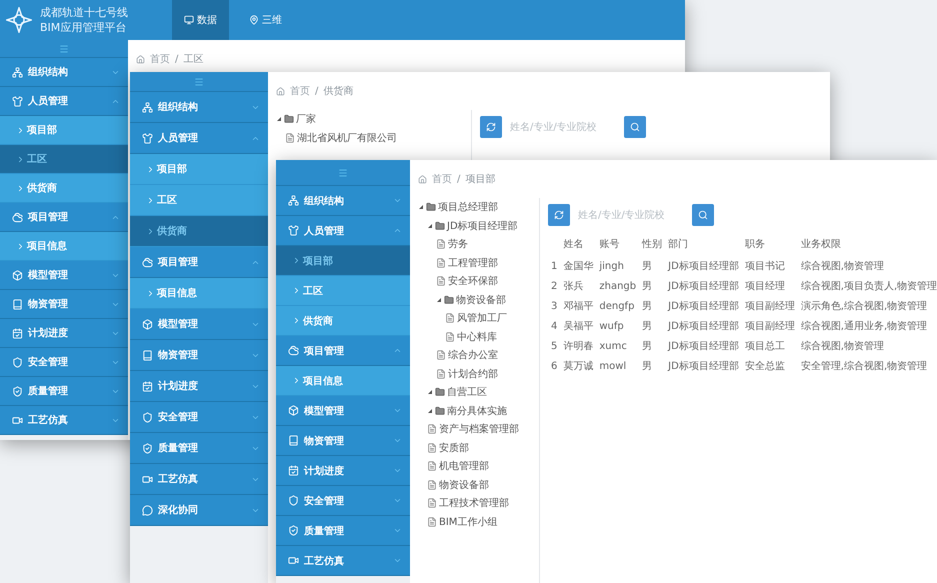 The height and width of the screenshot is (583, 937). I want to click on column-header: 职务, so click(755, 245).